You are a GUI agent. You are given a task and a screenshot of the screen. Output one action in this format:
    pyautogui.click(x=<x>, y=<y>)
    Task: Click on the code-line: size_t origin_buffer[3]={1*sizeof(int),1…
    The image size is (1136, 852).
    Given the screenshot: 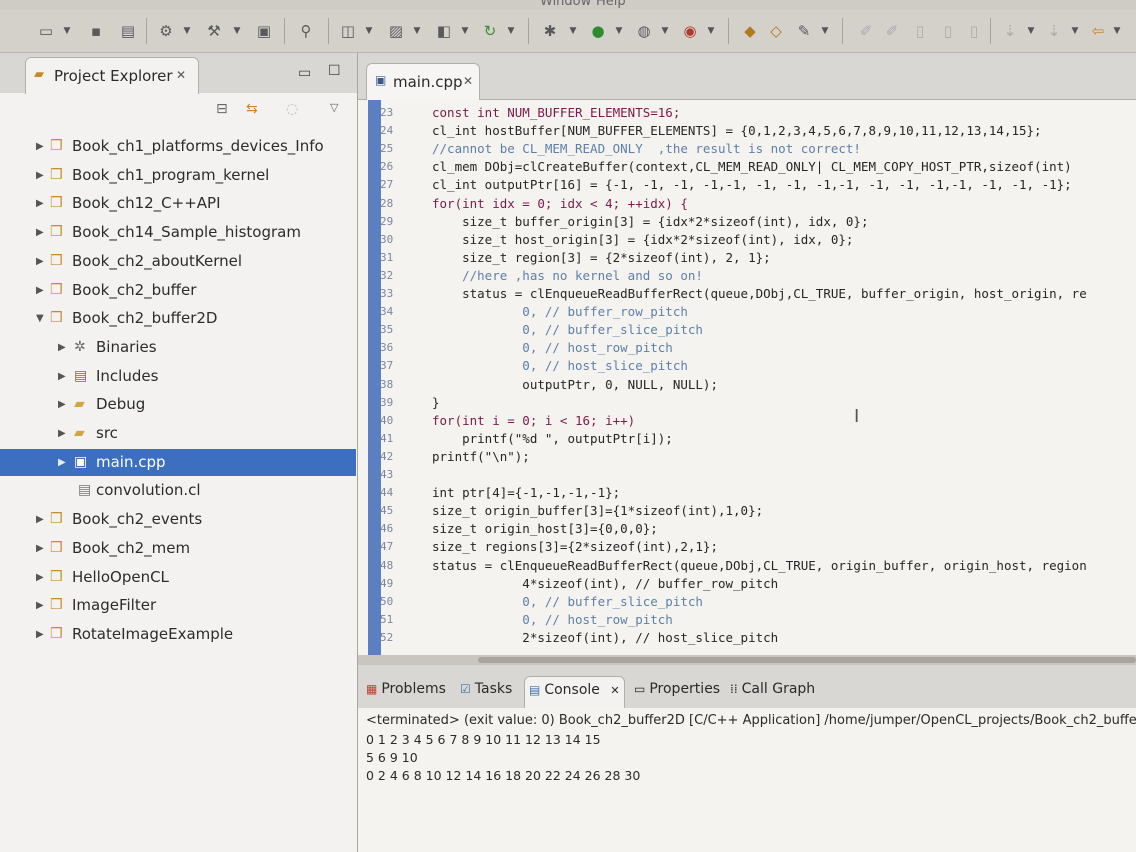 What is the action you would take?
    pyautogui.click(x=597, y=511)
    